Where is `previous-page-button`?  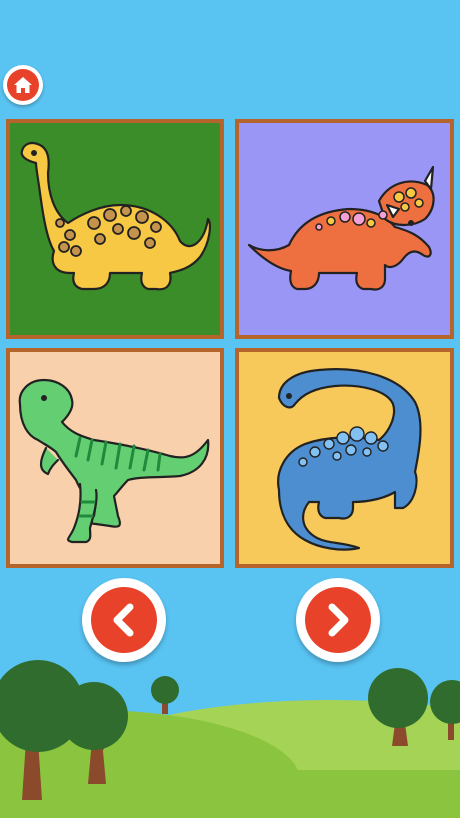 previous-page-button is located at coordinates (124, 620).